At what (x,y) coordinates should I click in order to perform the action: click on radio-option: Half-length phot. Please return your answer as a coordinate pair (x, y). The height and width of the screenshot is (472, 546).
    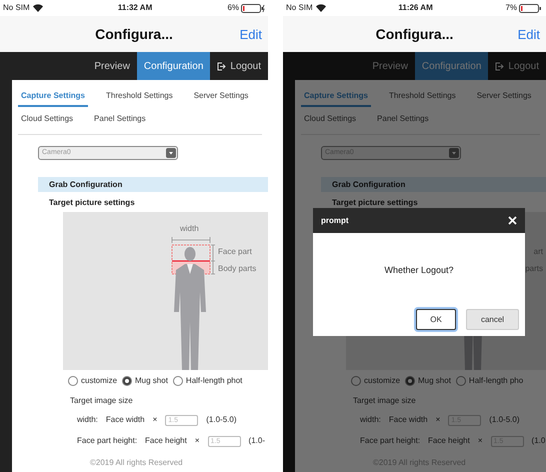
    Looking at the image, I should click on (207, 381).